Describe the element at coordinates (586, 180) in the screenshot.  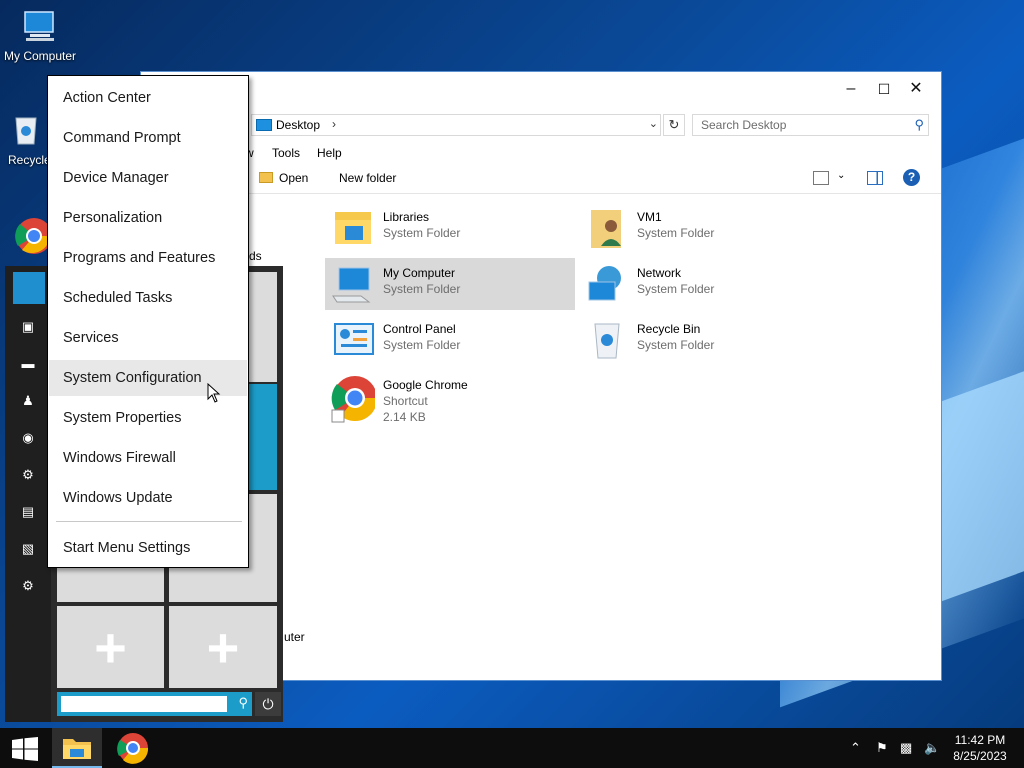
I see `command-bar: Open New folder ⌄ ?` at that location.